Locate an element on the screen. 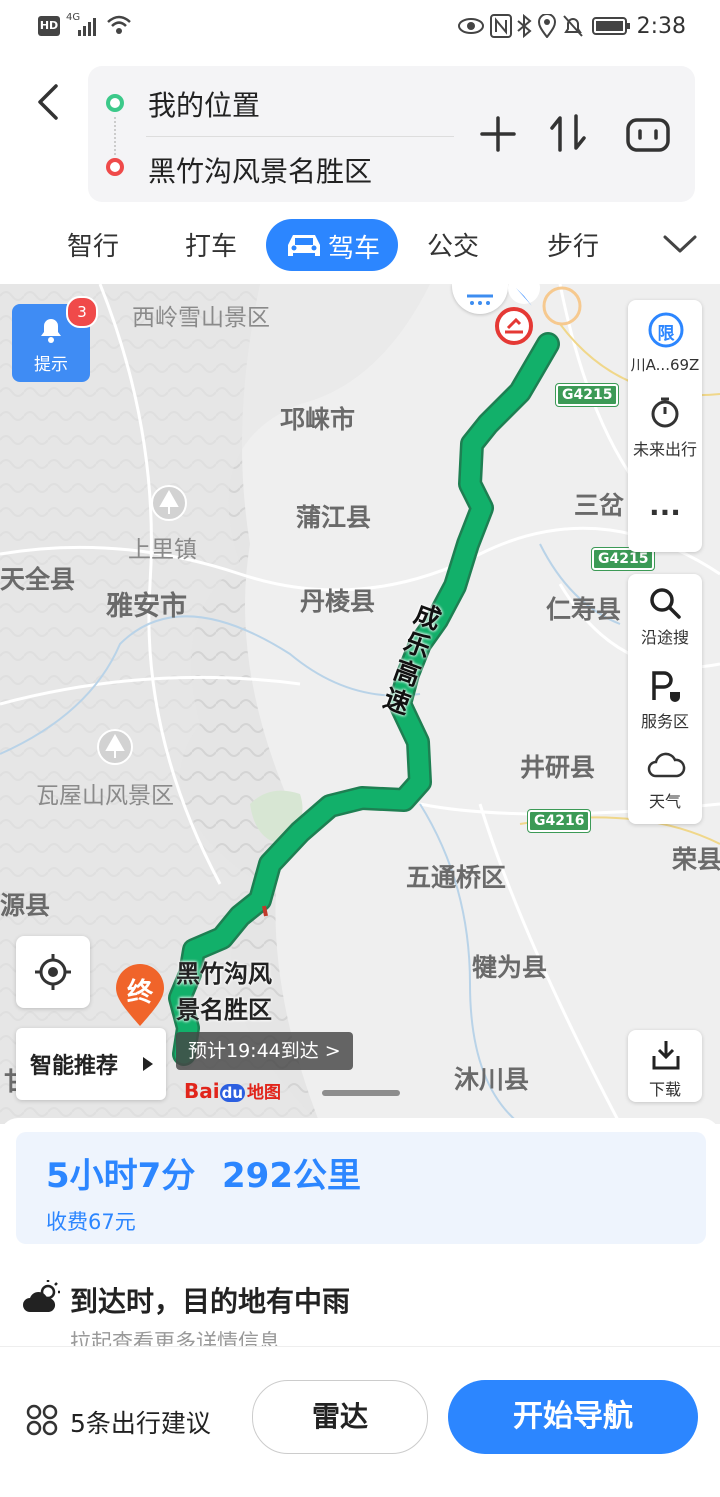 The width and height of the screenshot is (720, 1497). back-icon is located at coordinates (50, 102).